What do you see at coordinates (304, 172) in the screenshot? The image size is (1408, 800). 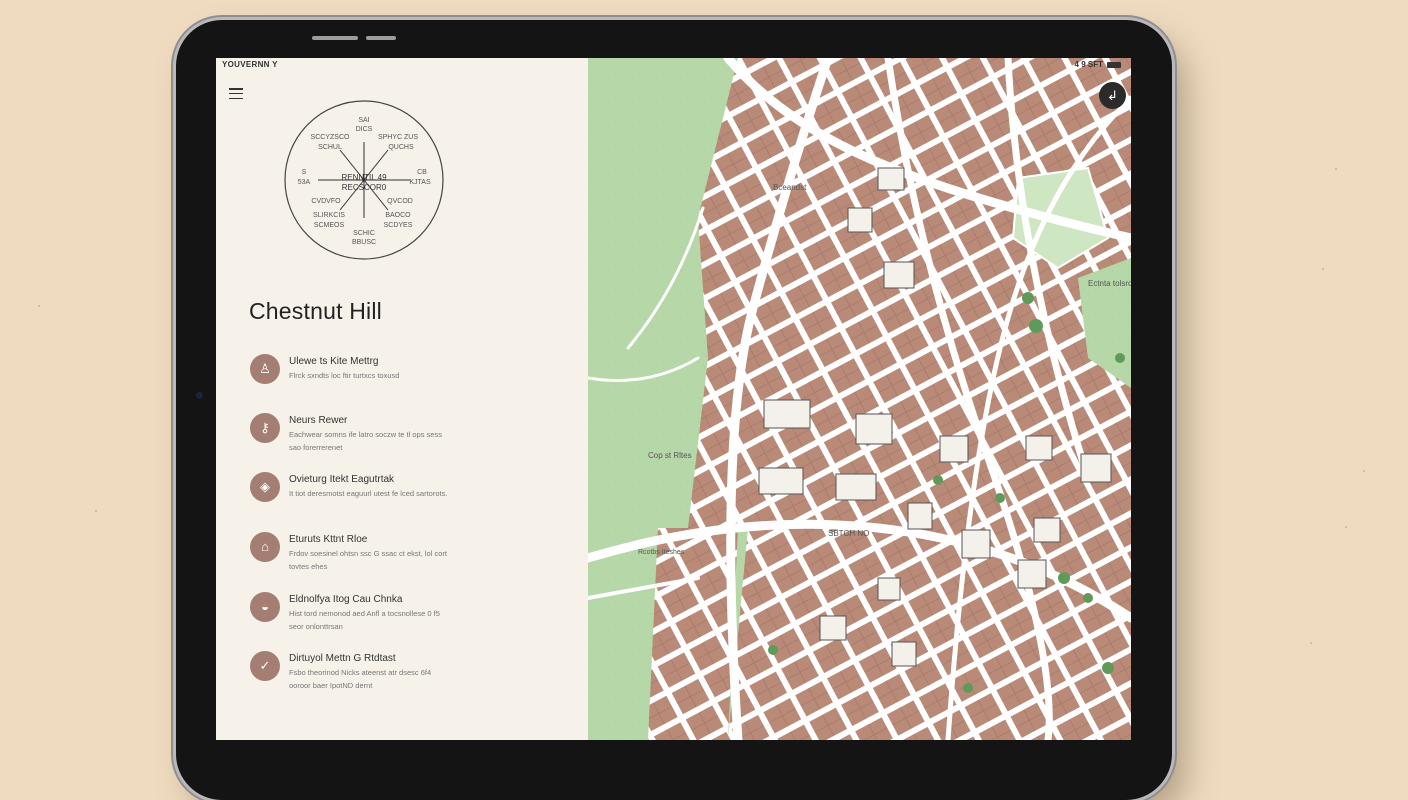 I see `compass-label: S` at bounding box center [304, 172].